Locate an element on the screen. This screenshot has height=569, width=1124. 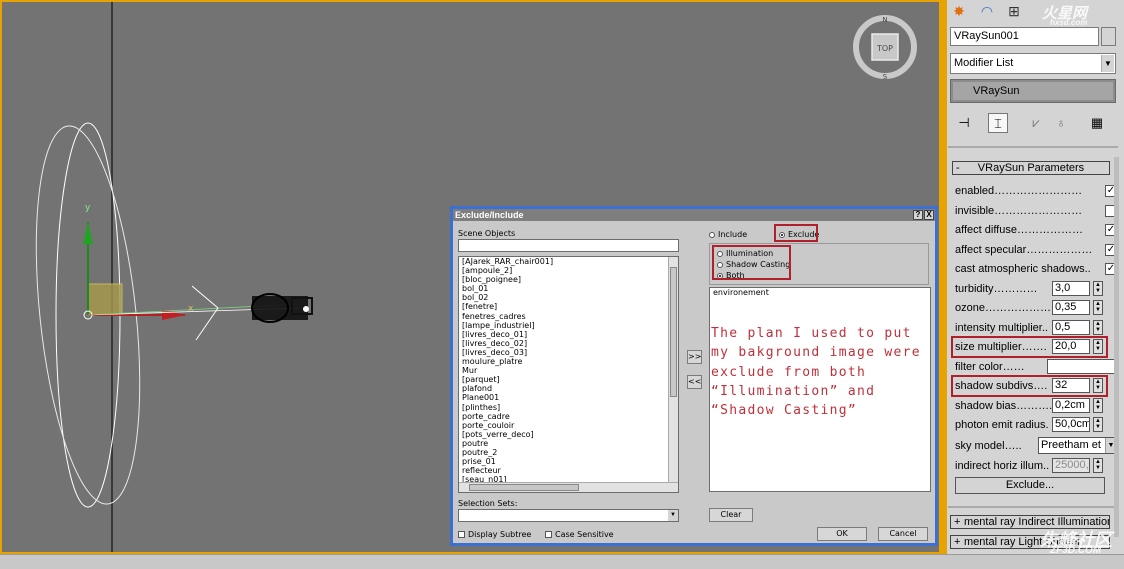
viewcube-n-label: N is located at coordinates (884, 20).